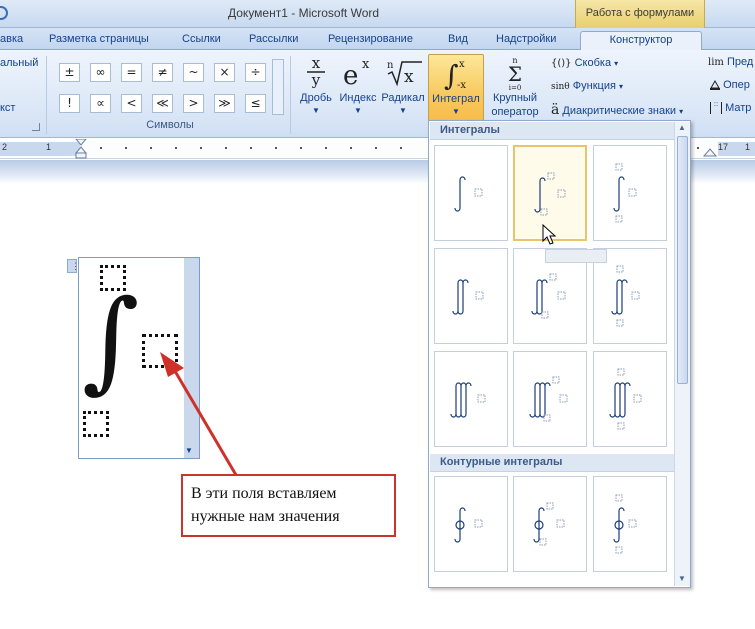 This screenshot has height=629, width=755. I want to click on gallery-integral-overunder, so click(630, 193).